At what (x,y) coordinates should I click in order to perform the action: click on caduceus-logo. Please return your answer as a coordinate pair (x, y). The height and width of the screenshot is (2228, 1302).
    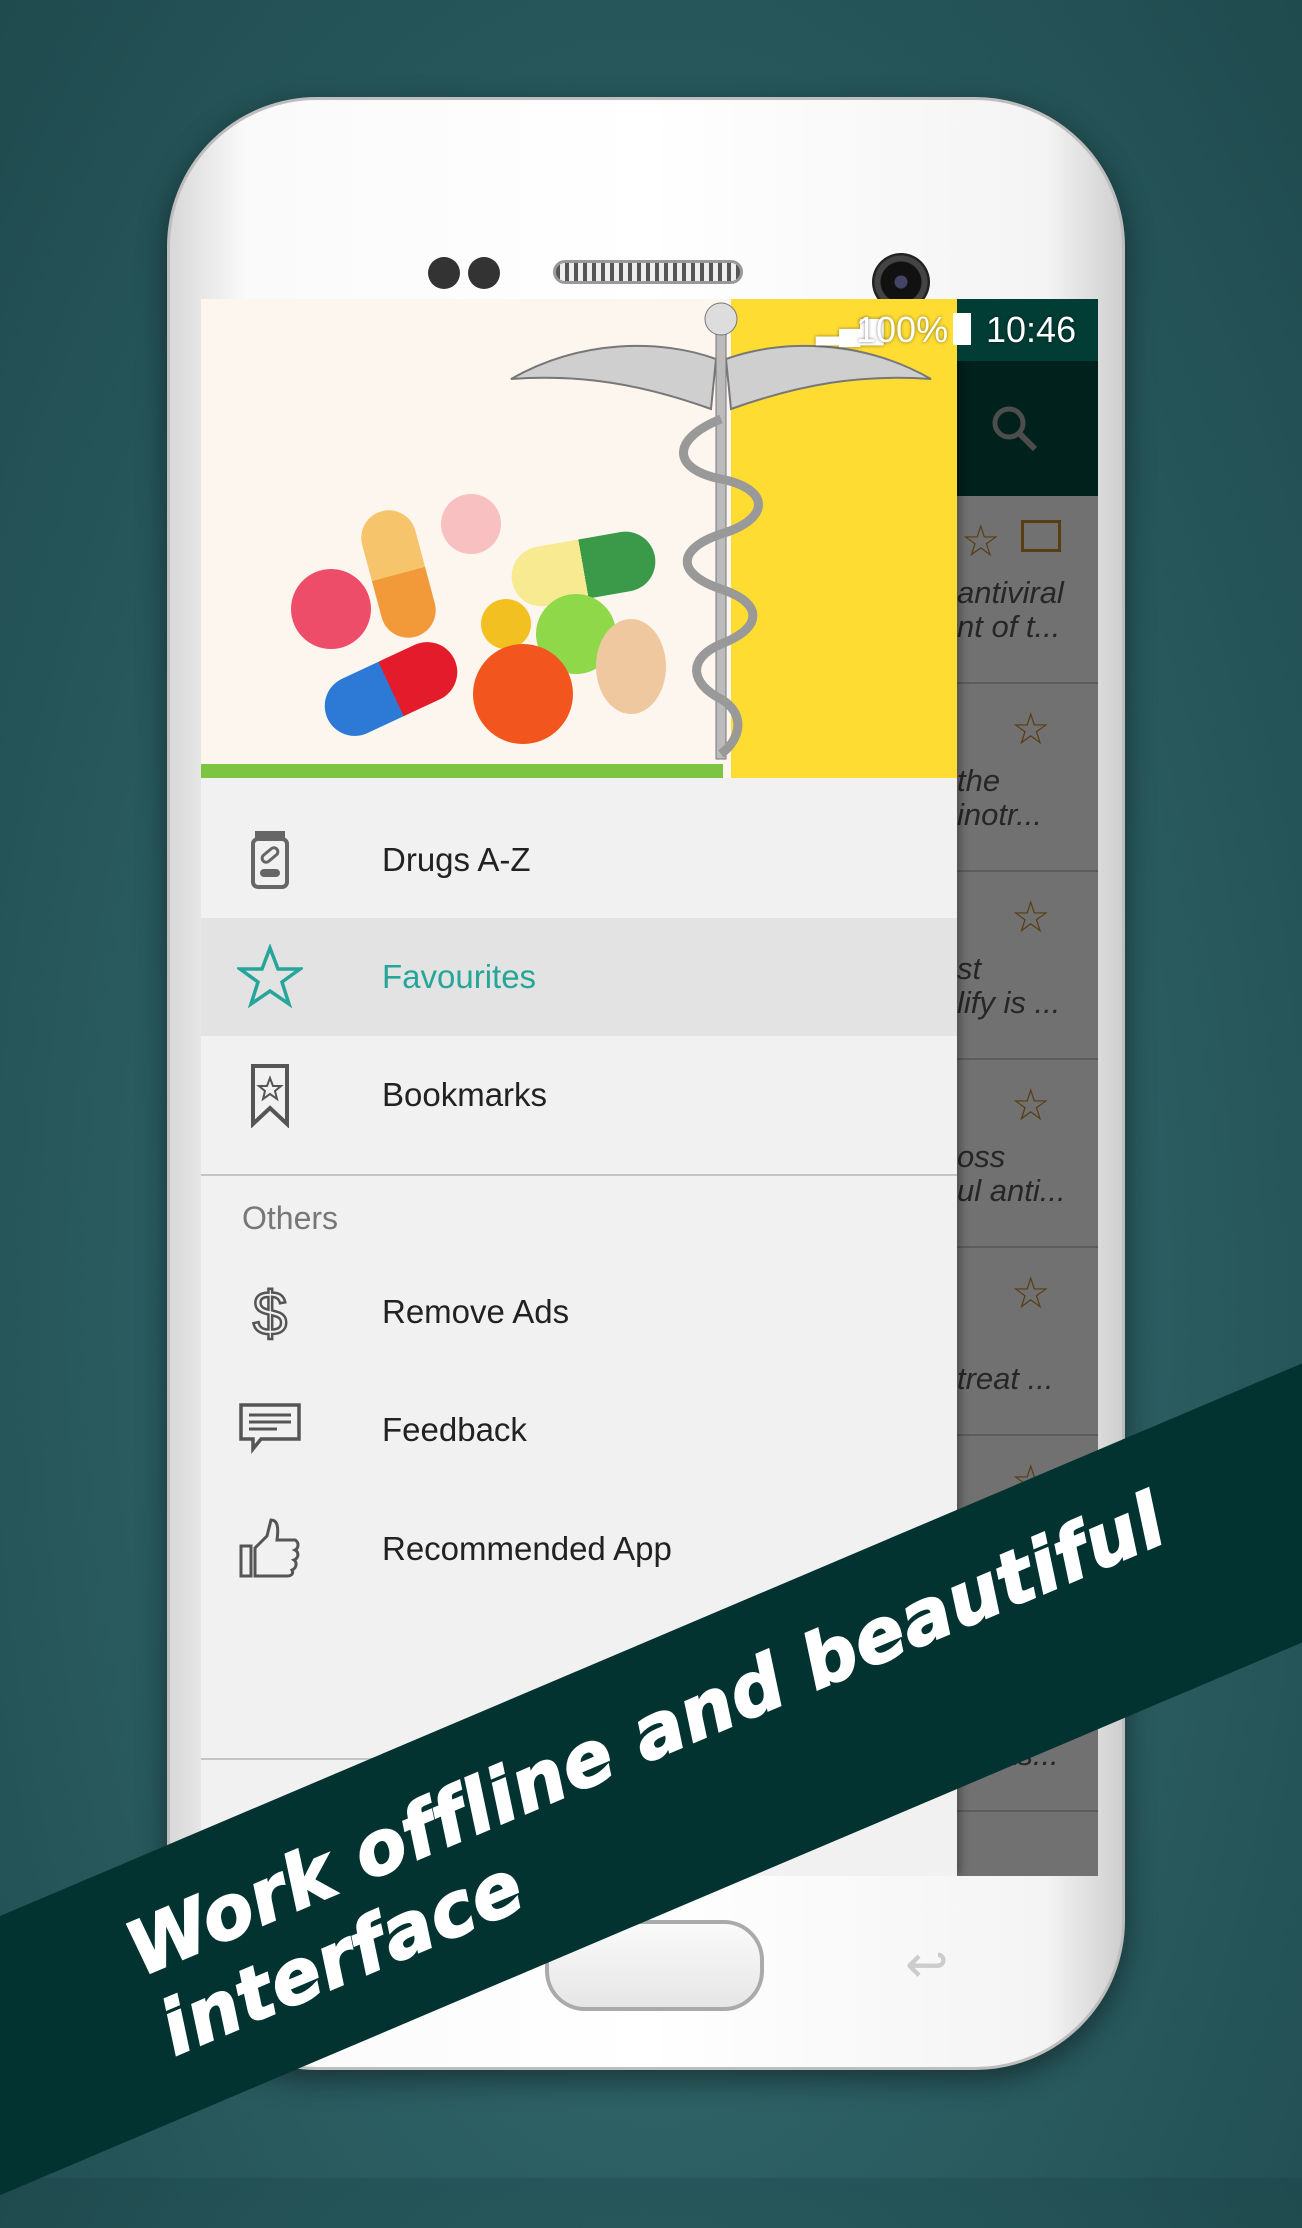
    Looking at the image, I should click on (721, 531).